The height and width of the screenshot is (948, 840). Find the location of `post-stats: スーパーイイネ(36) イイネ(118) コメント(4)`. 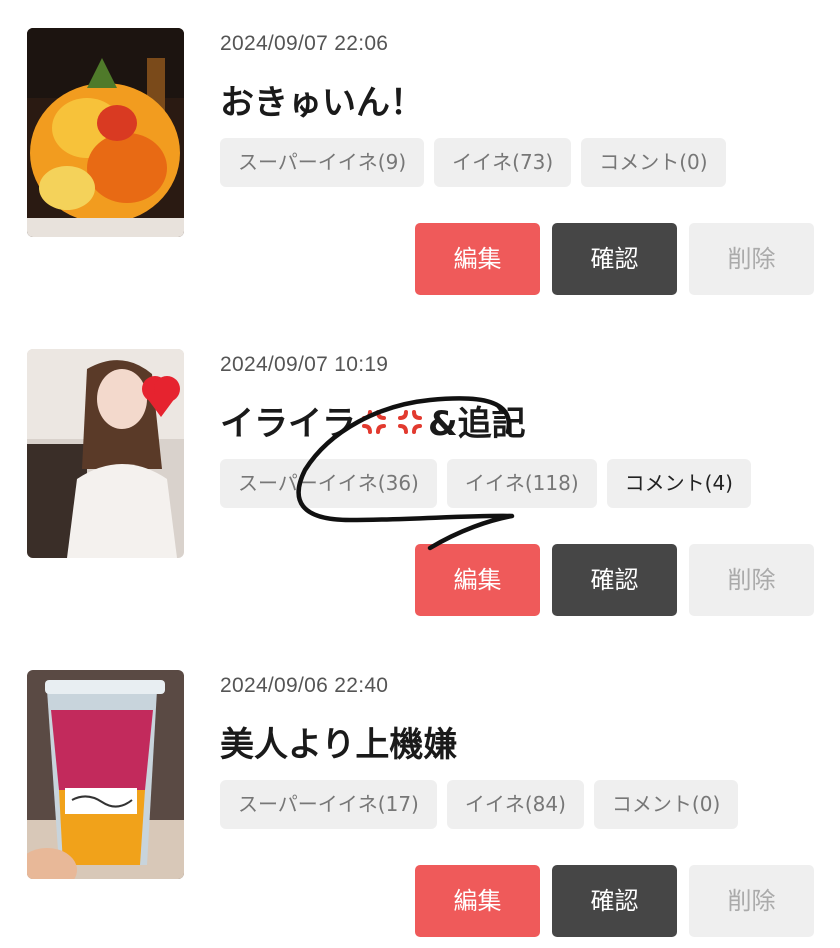

post-stats: スーパーイイネ(36) イイネ(118) コメント(4) is located at coordinates (485, 484).